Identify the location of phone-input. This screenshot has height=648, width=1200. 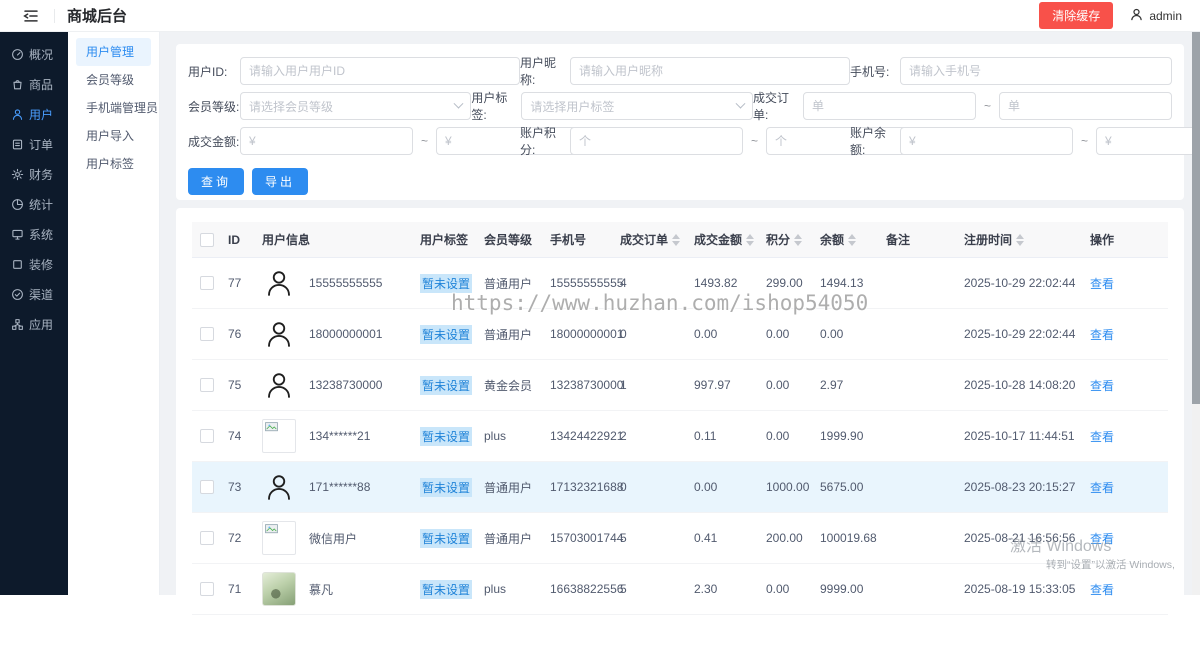
(1036, 71).